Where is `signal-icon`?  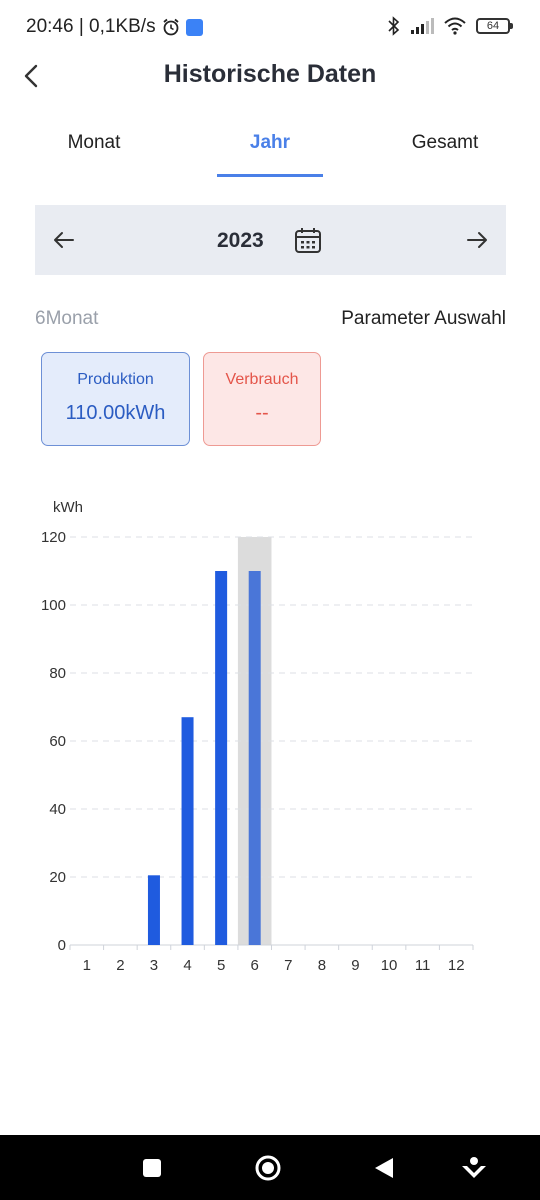 signal-icon is located at coordinates (422, 26).